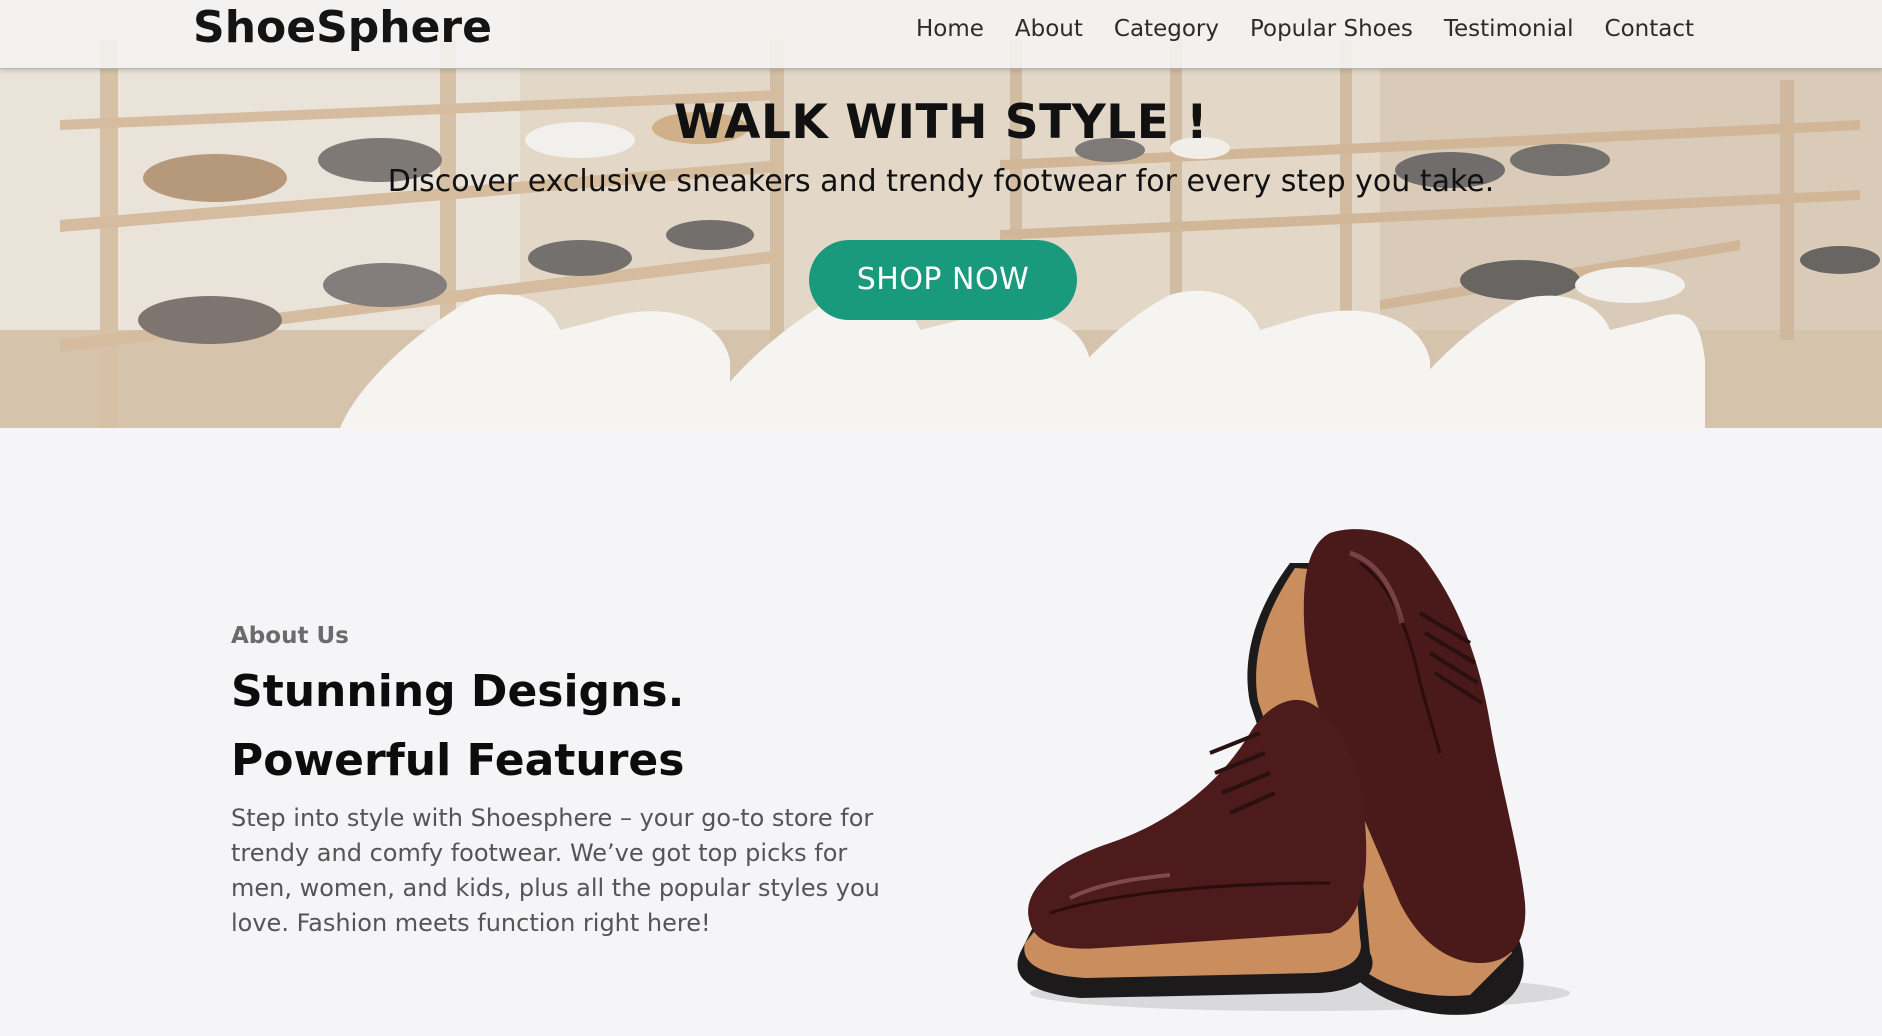 This screenshot has width=1882, height=1036. Describe the element at coordinates (290, 636) in the screenshot. I see `about-eyebrow: About Us` at that location.